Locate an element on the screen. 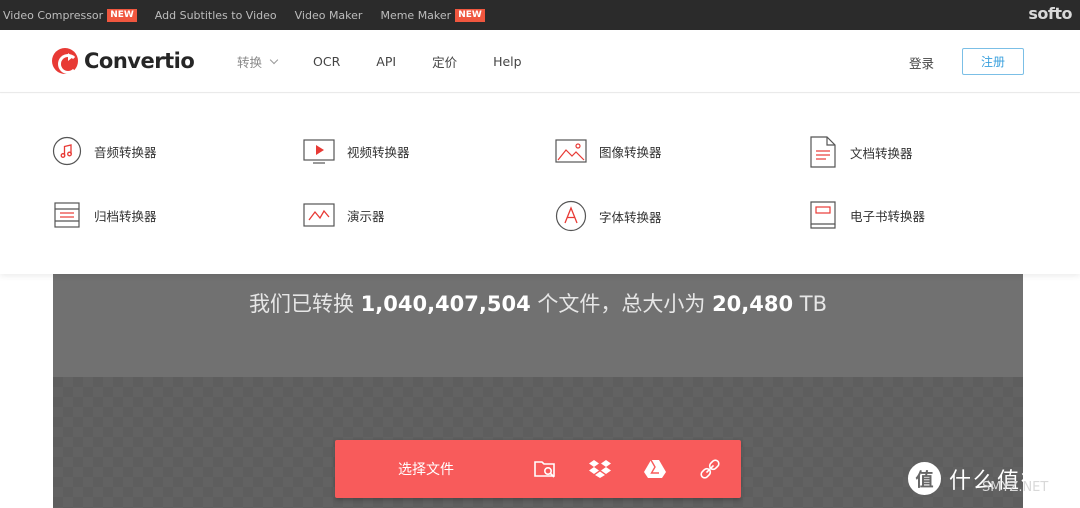 The image size is (1080, 508). promo-link-label: Meme Maker is located at coordinates (416, 15).